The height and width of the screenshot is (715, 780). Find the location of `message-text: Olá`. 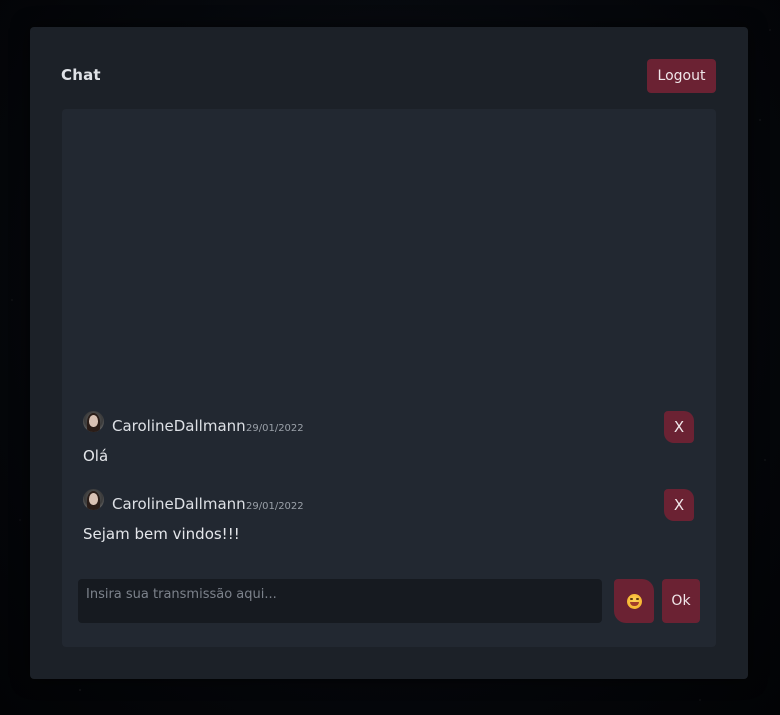

message-text: Olá is located at coordinates (96, 456).